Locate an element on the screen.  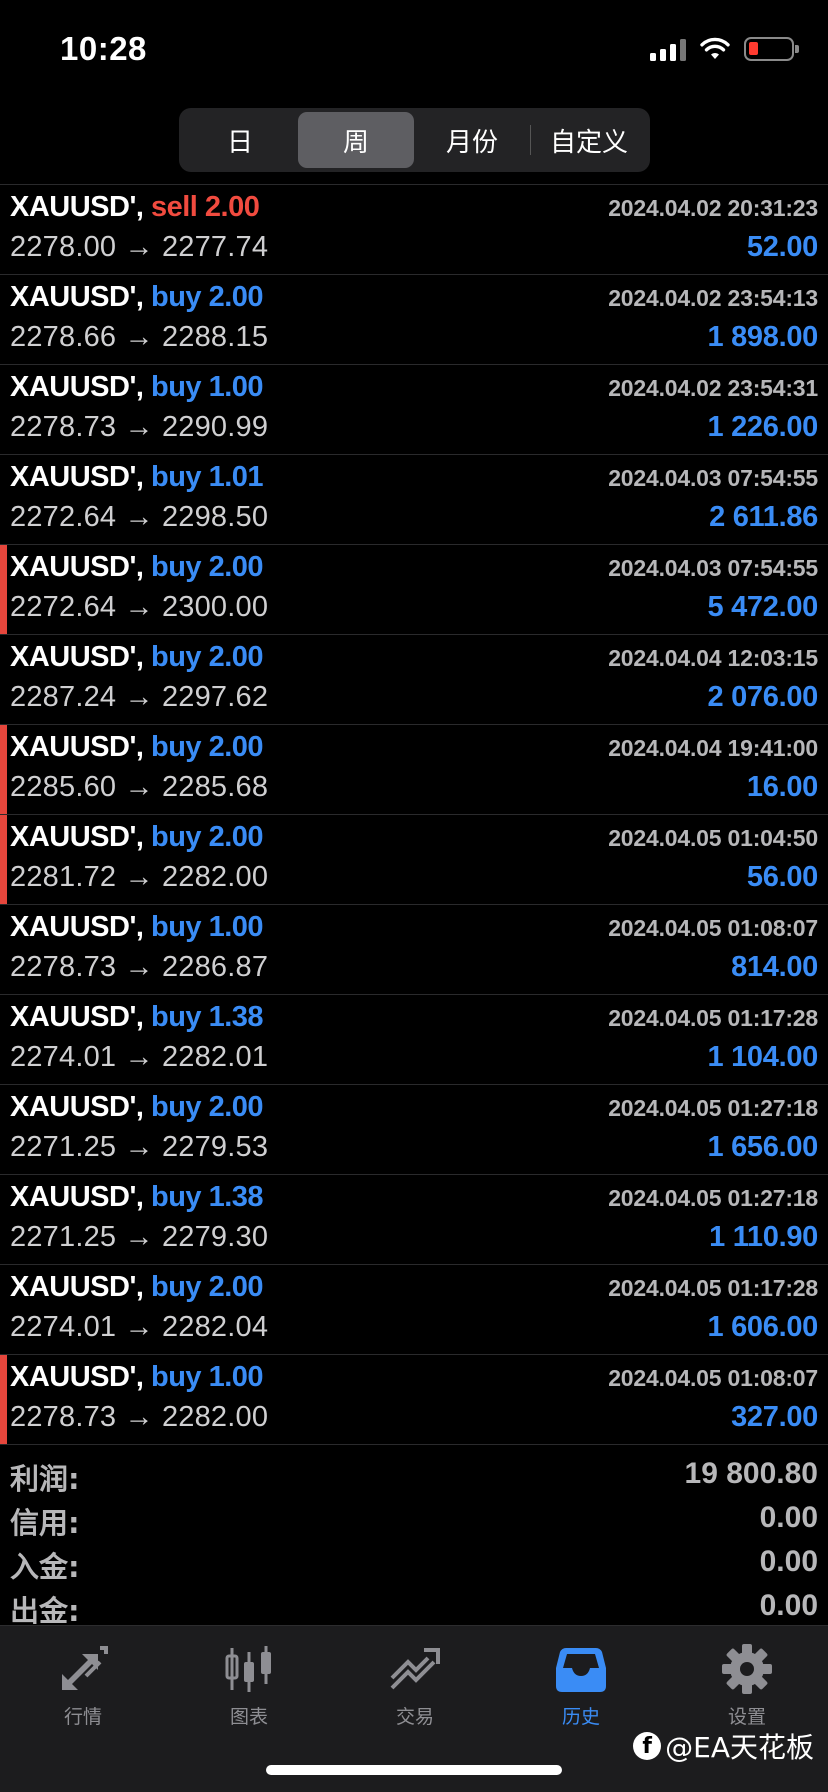
segment-week: 周 is located at coordinates (356, 140).